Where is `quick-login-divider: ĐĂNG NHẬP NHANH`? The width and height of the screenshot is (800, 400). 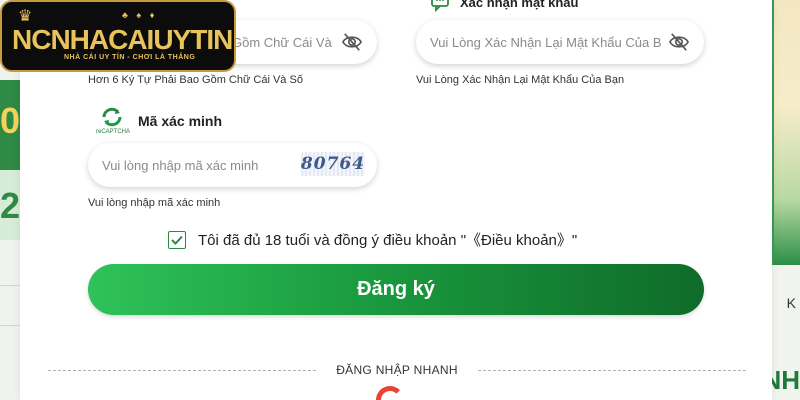 quick-login-divider: ĐĂNG NHẬP NHANH is located at coordinates (397, 370).